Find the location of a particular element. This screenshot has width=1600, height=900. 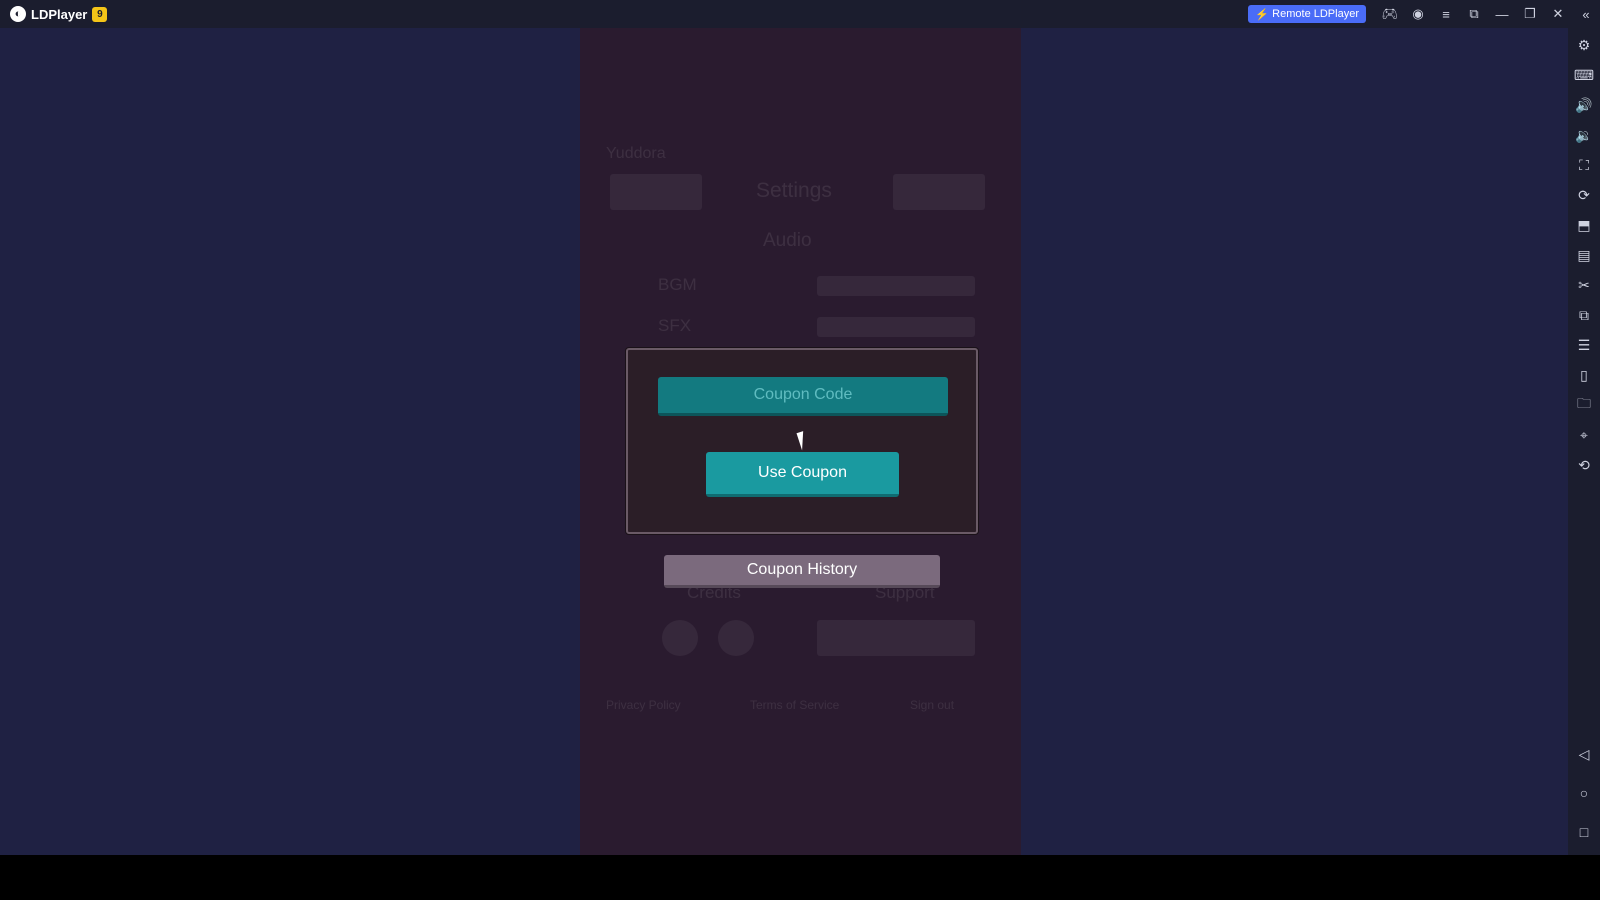

coupon-code-input: Coupon Code is located at coordinates (803, 396).